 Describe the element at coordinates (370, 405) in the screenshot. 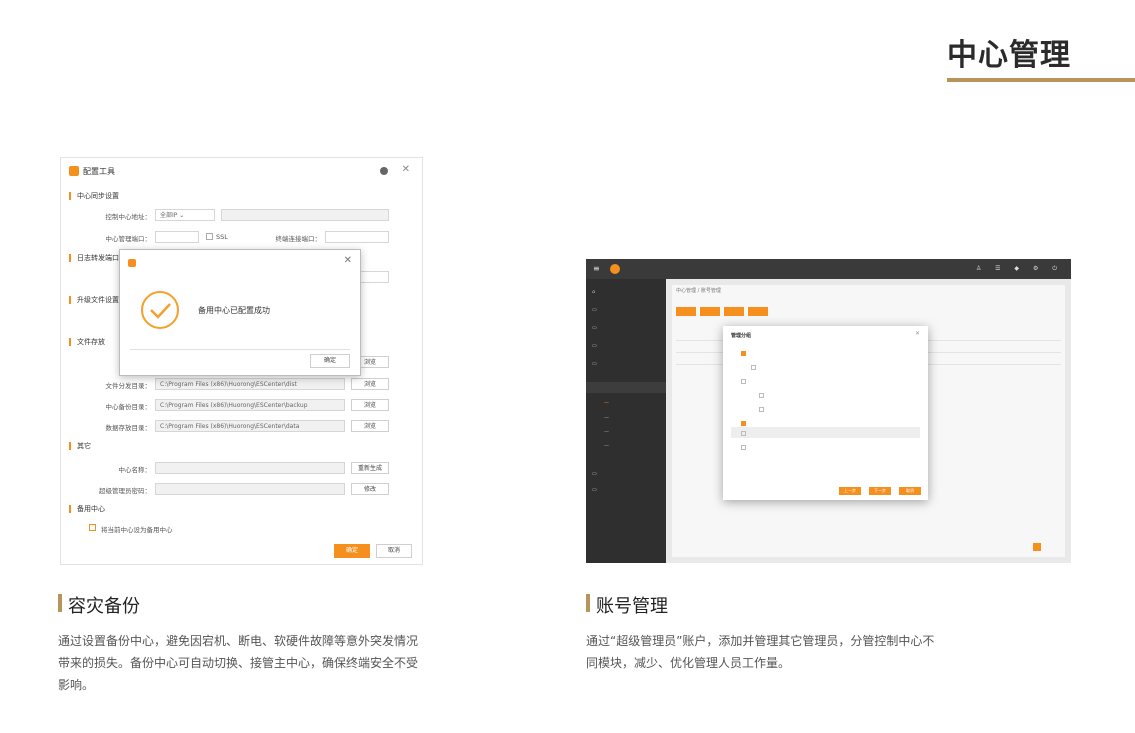

I see `browse-button-3: 浏览` at that location.